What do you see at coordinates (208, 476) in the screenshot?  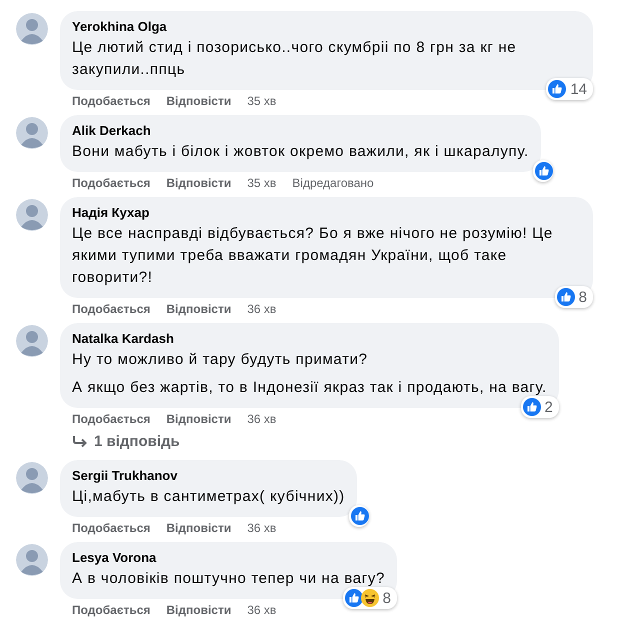 I see `author-name: Sergii Trukhanov` at bounding box center [208, 476].